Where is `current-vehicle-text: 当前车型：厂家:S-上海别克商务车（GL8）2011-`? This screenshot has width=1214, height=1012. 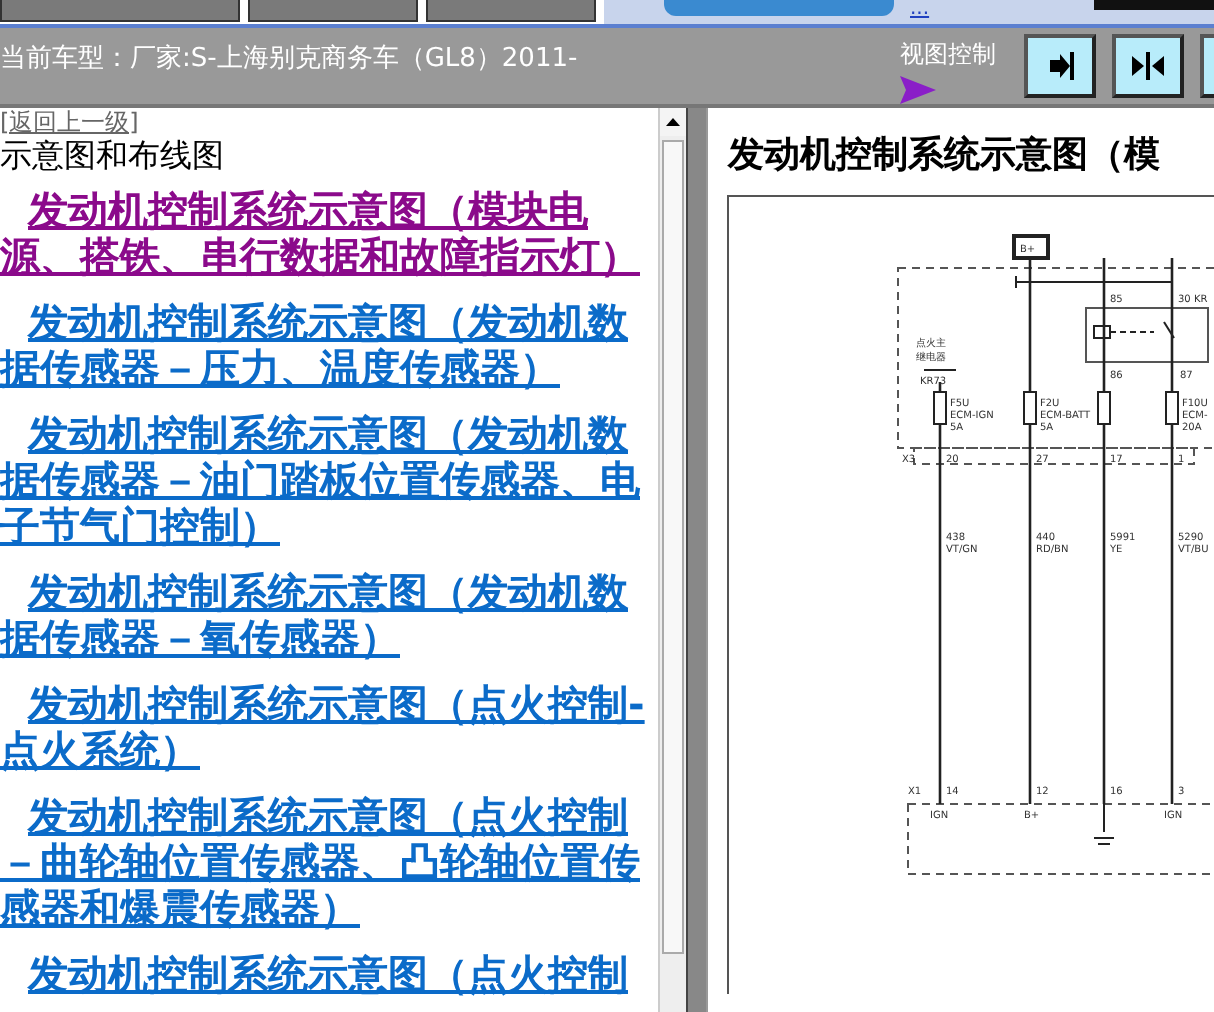 current-vehicle-text: 当前车型：厂家:S-上海别克商务车（GL8）2011- is located at coordinates (289, 60).